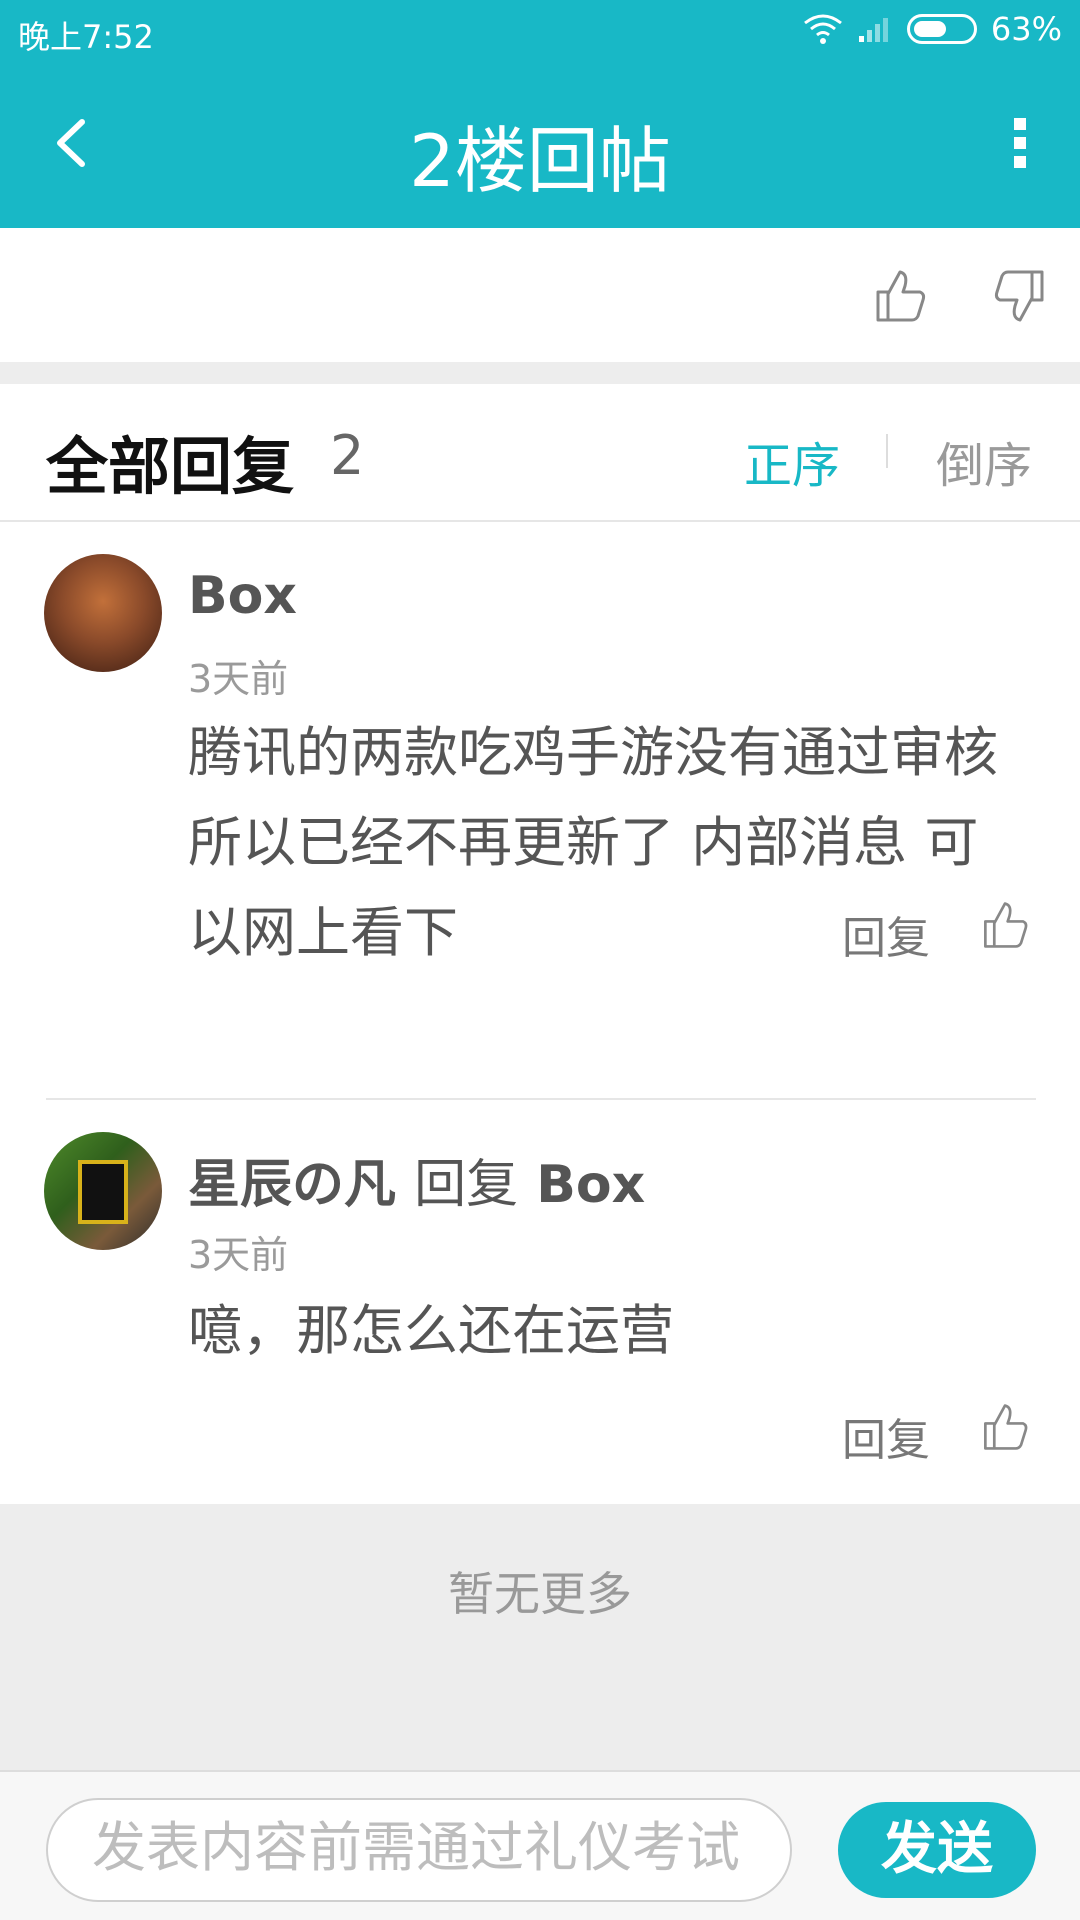 This screenshot has height=1920, width=1080. What do you see at coordinates (1026, 29) in the screenshot?
I see `battery-percent: 63%` at bounding box center [1026, 29].